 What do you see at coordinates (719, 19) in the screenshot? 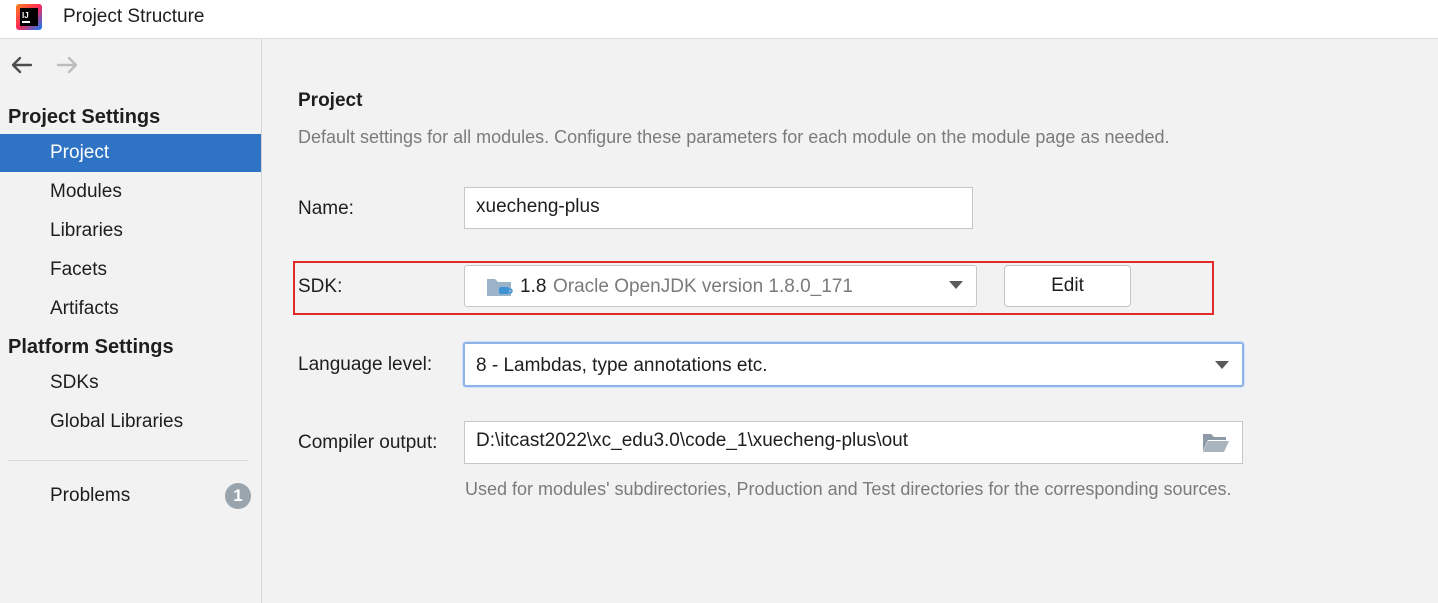
I see `title-bar: IJ Project Structure` at bounding box center [719, 19].